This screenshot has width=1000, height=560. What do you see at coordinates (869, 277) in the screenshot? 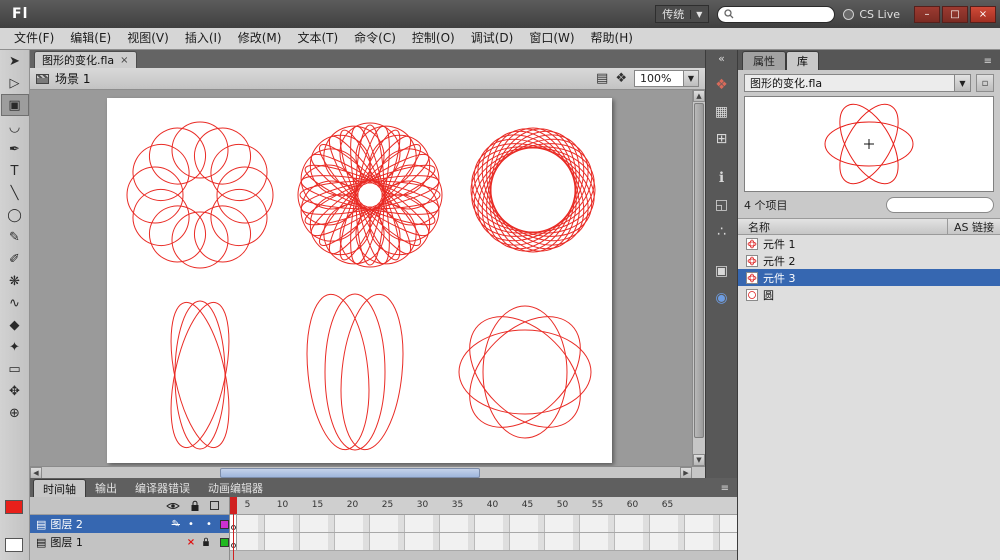
I see `list-item-selected: 元件 3` at bounding box center [869, 277].